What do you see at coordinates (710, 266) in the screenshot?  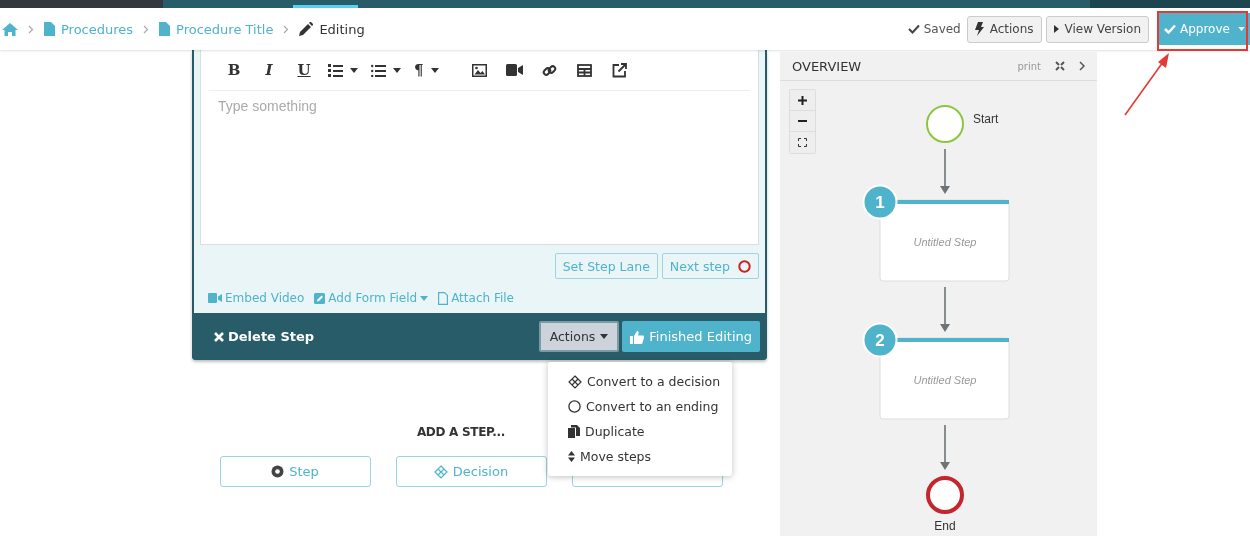 I see `next-step-button: Next step` at bounding box center [710, 266].